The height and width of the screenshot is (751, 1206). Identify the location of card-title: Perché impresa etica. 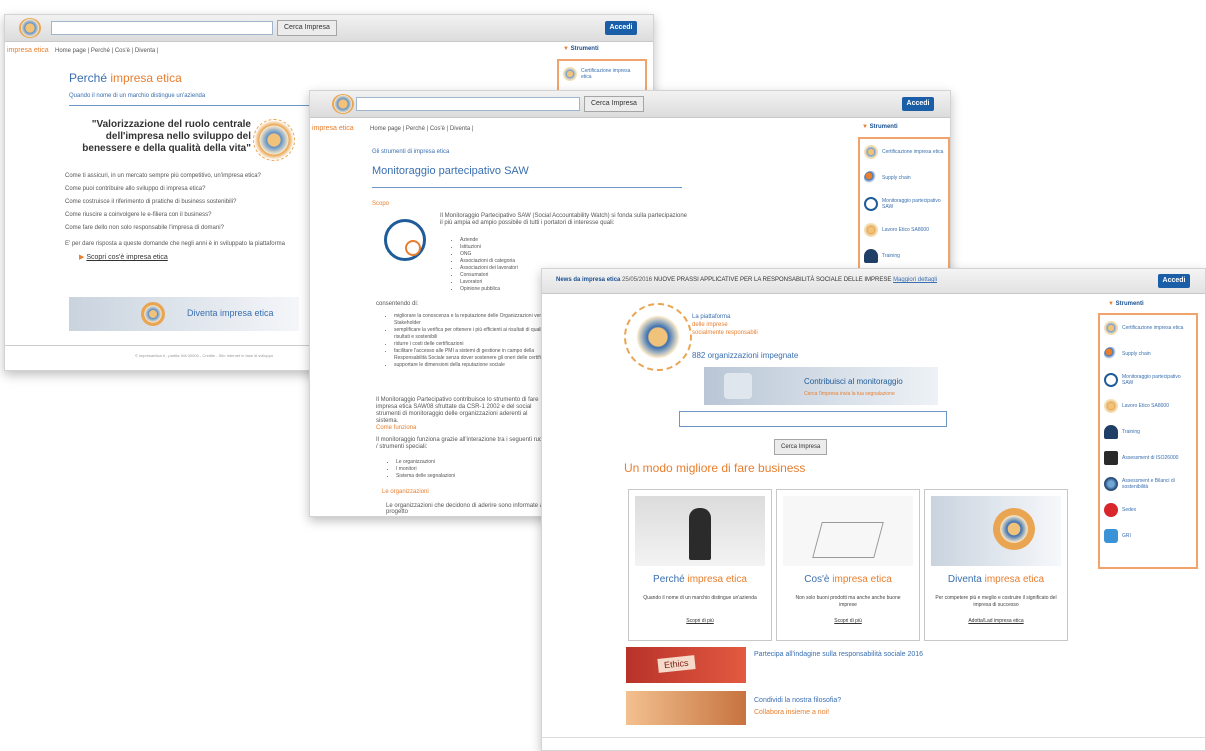
(700, 579).